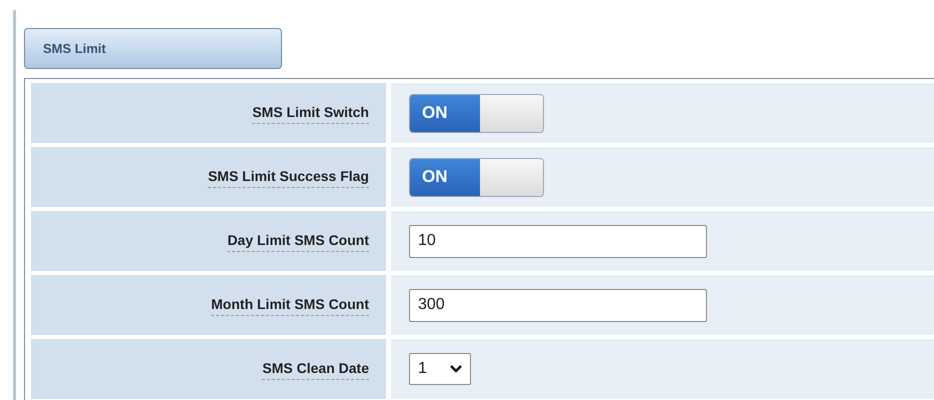 This screenshot has width=934, height=400. What do you see at coordinates (558, 241) in the screenshot?
I see `text-field: 10` at bounding box center [558, 241].